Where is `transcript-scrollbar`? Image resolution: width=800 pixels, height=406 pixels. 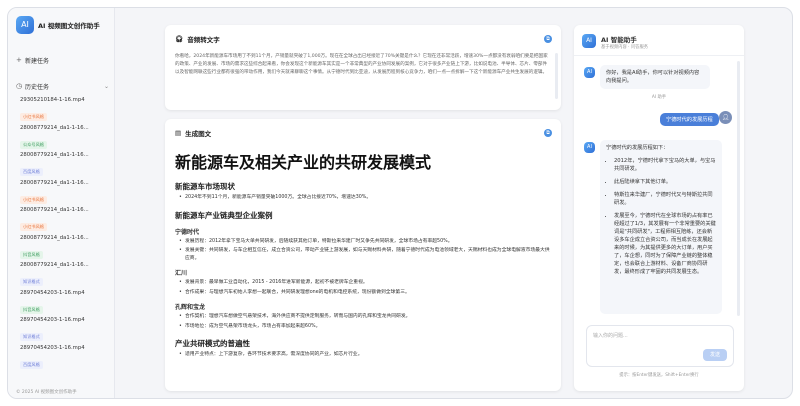
transcript-scrollbar is located at coordinates (556, 76).